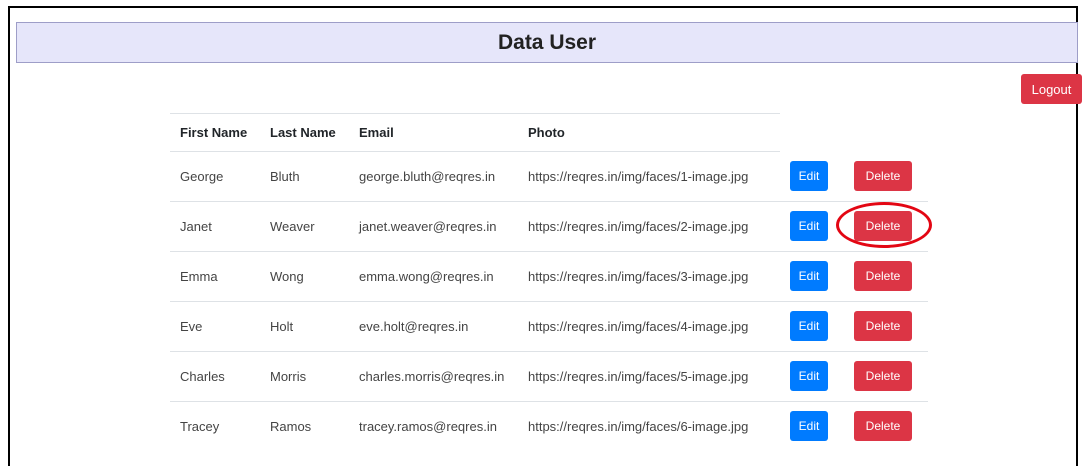  Describe the element at coordinates (433, 276) in the screenshot. I see `cell-email: emma.wong@reqres.in` at that location.